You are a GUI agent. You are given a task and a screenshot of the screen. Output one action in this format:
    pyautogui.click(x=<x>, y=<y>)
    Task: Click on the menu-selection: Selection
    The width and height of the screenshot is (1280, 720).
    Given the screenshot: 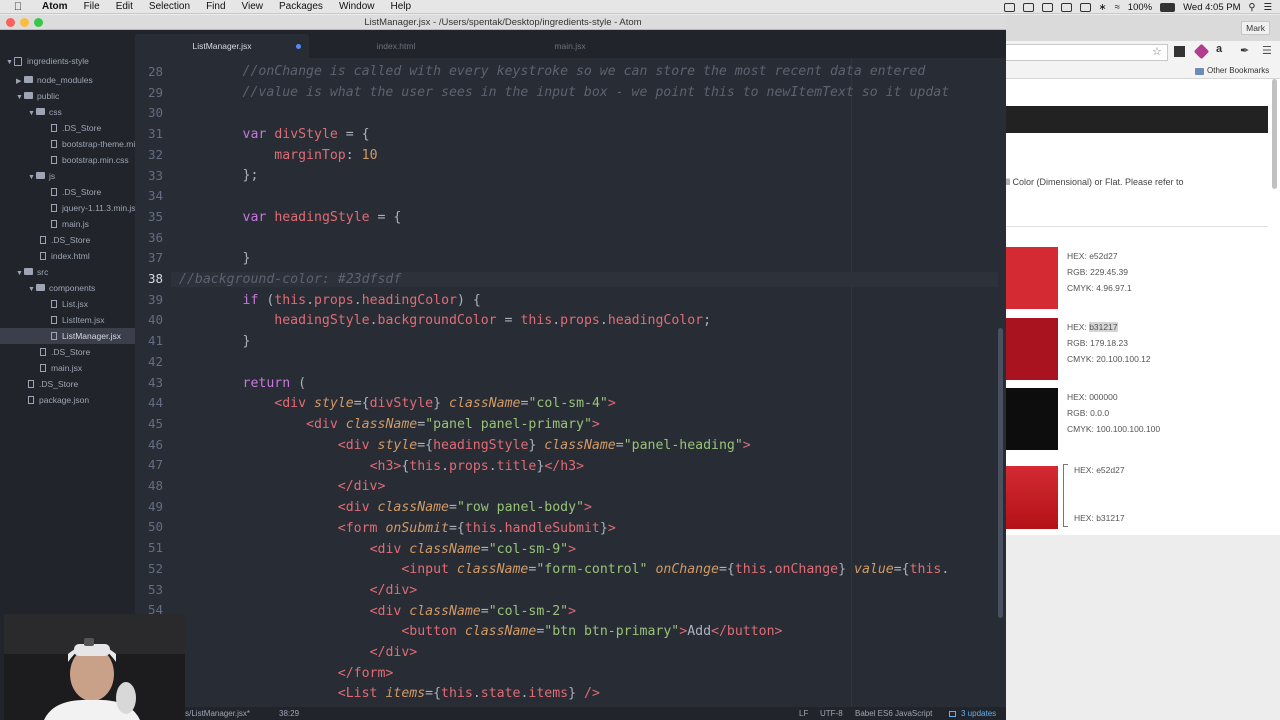 What is the action you would take?
    pyautogui.click(x=169, y=7)
    